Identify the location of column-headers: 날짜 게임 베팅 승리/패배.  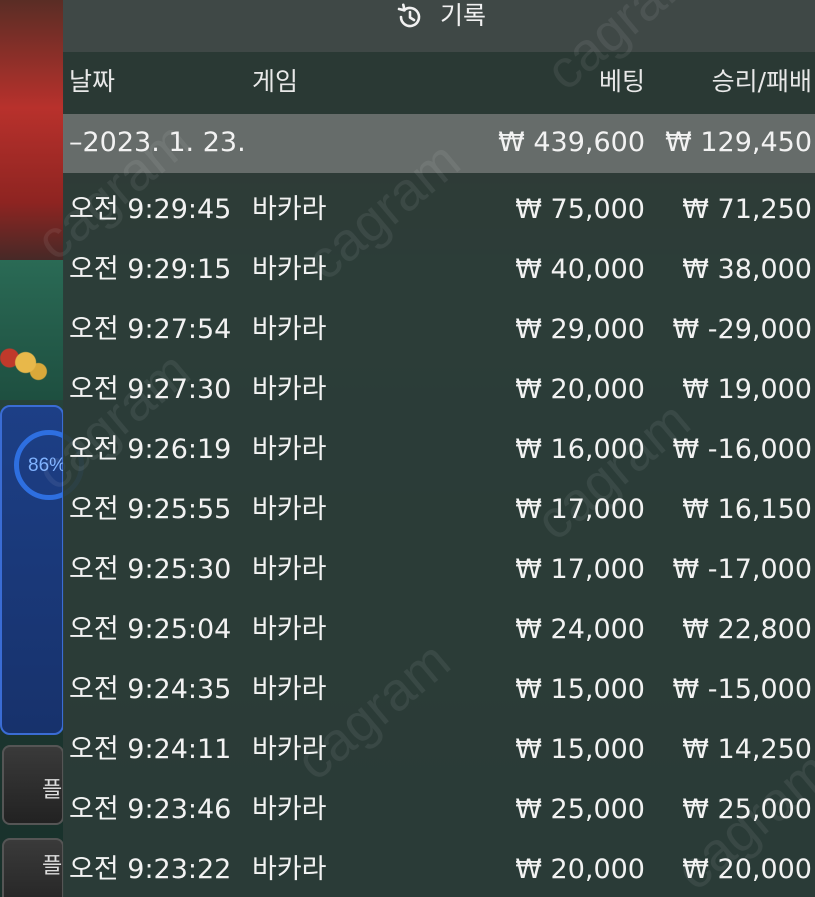
(439, 83).